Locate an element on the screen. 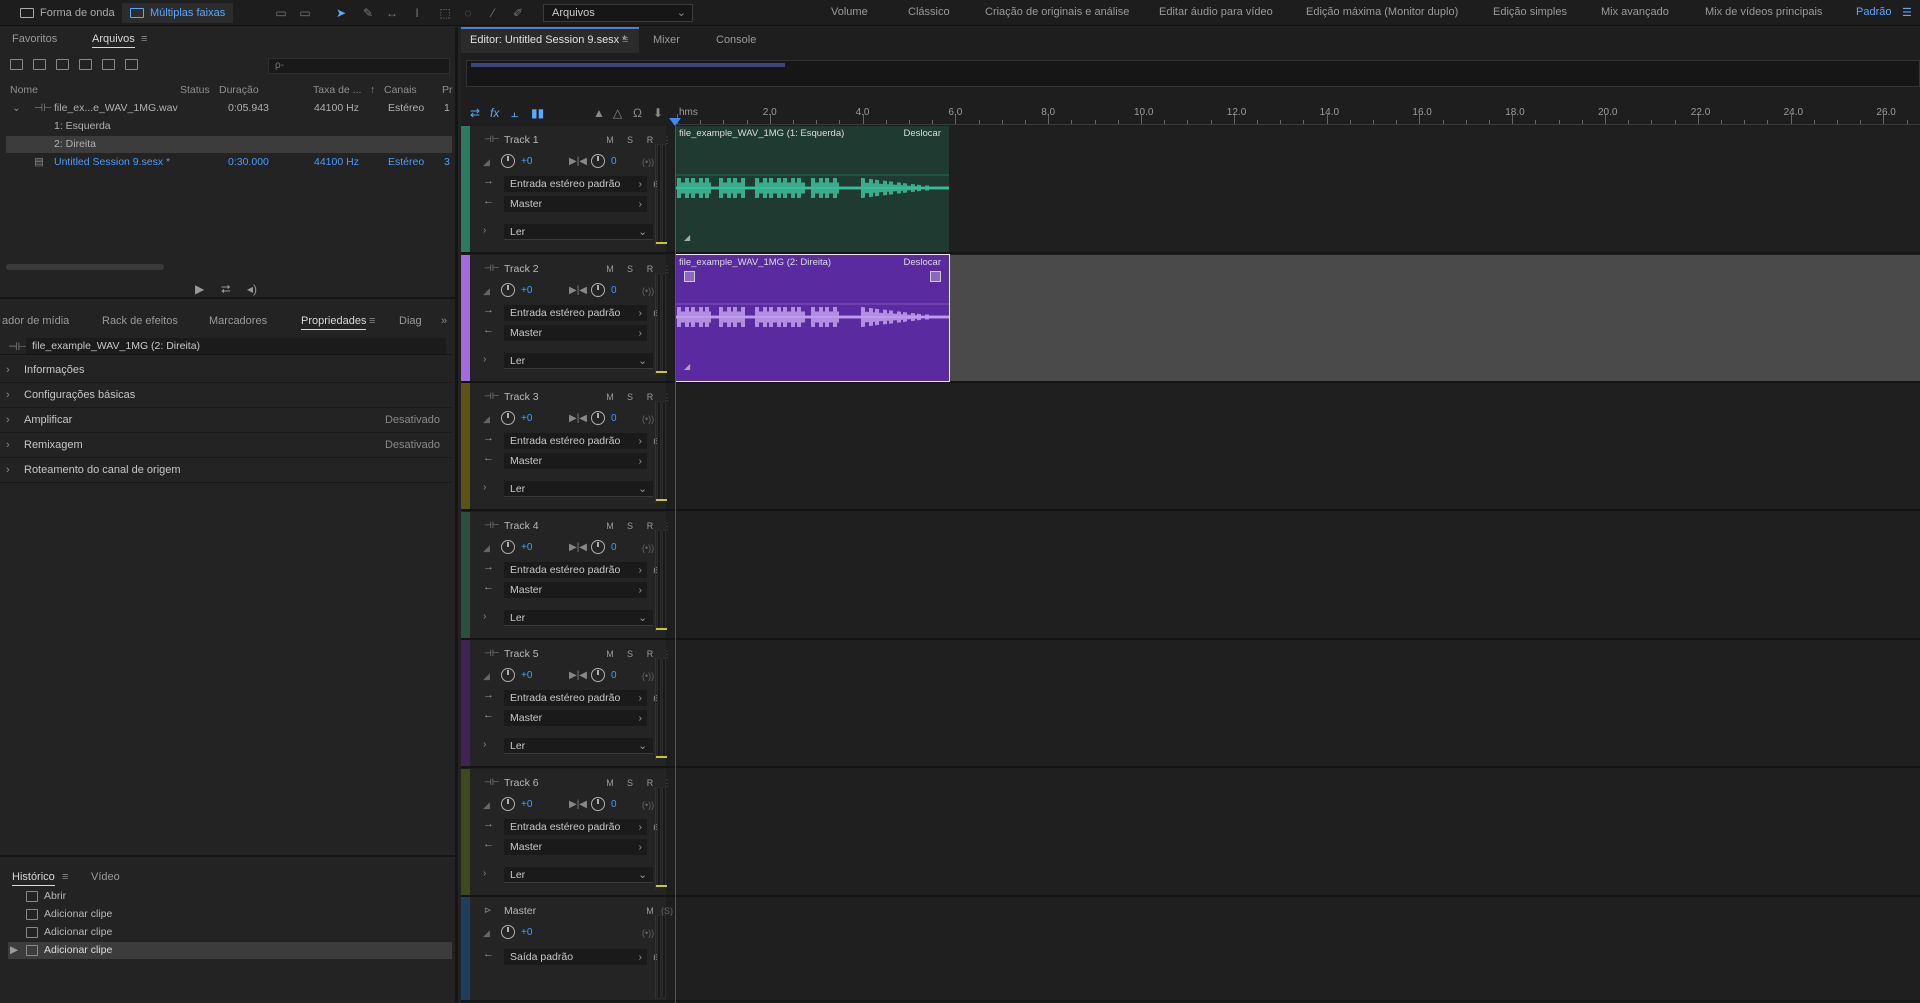  workspace-classico: Clássico is located at coordinates (929, 12).